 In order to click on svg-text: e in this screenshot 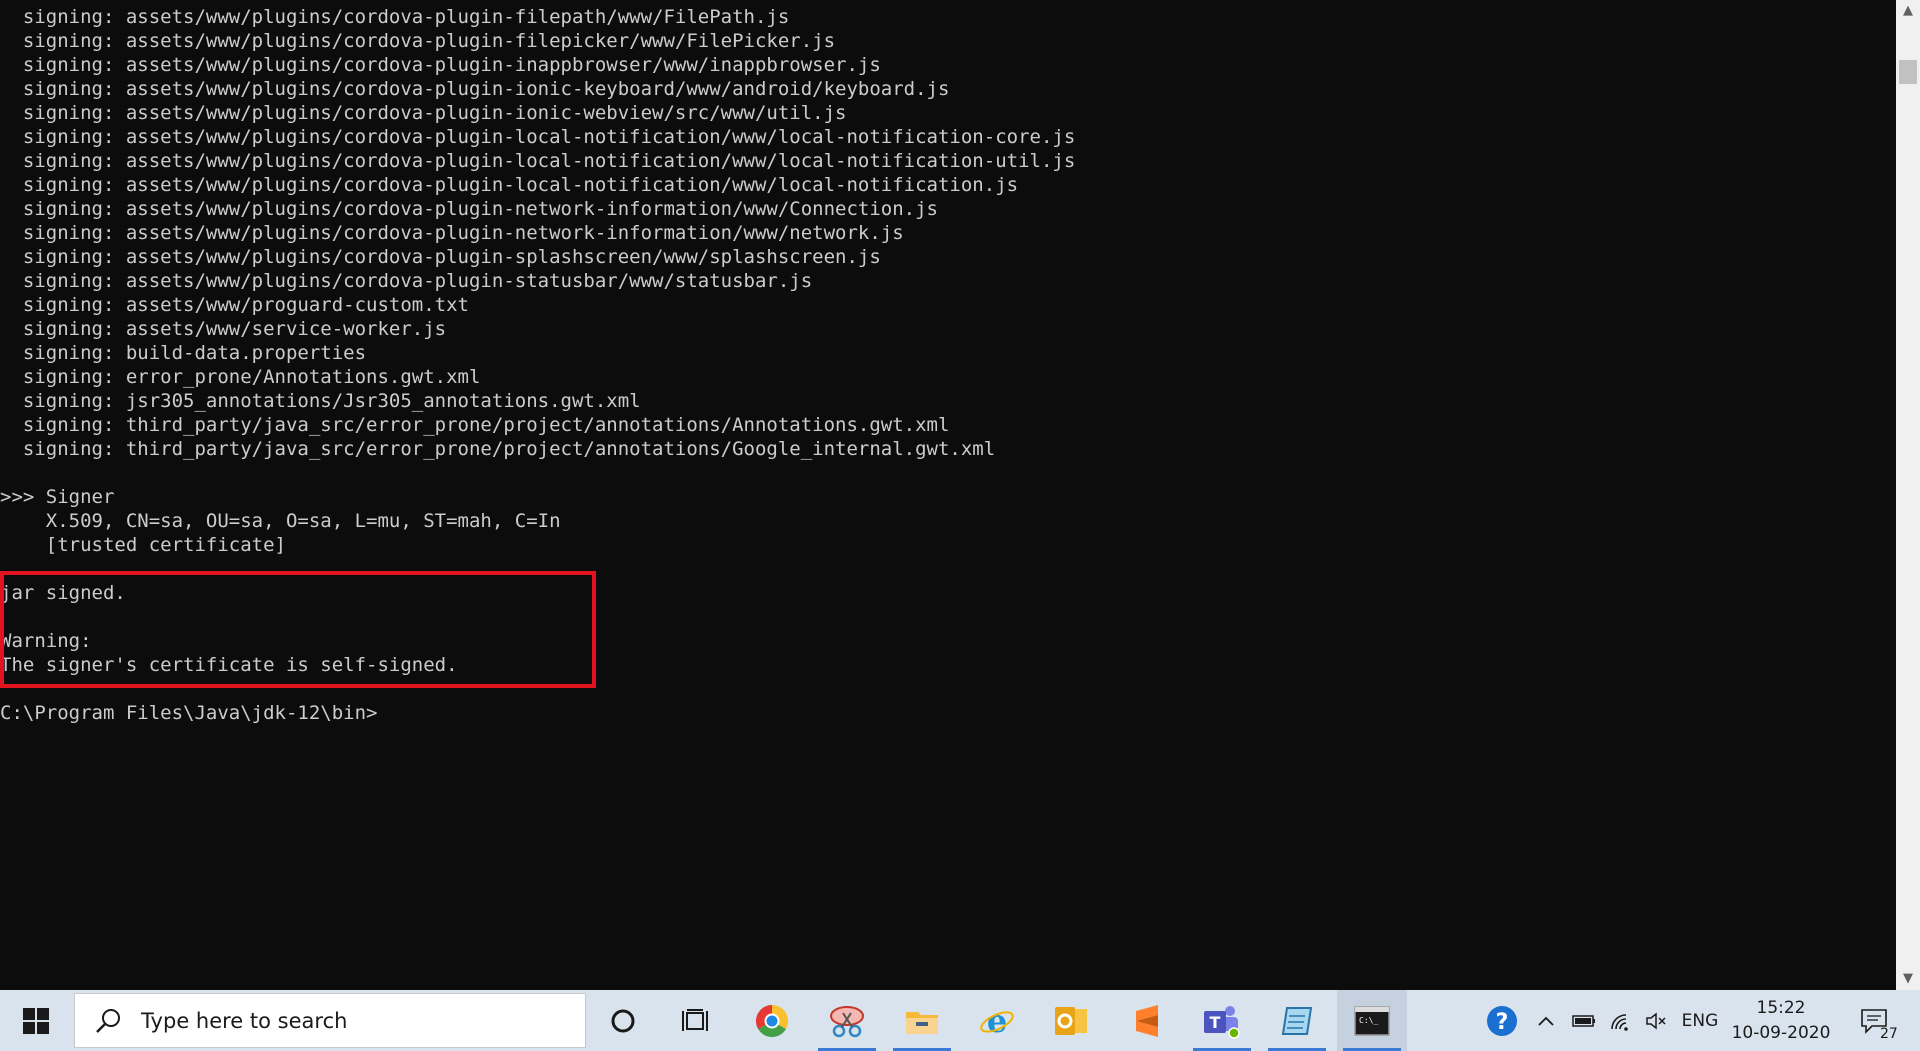, I will do `click(997, 1021)`.